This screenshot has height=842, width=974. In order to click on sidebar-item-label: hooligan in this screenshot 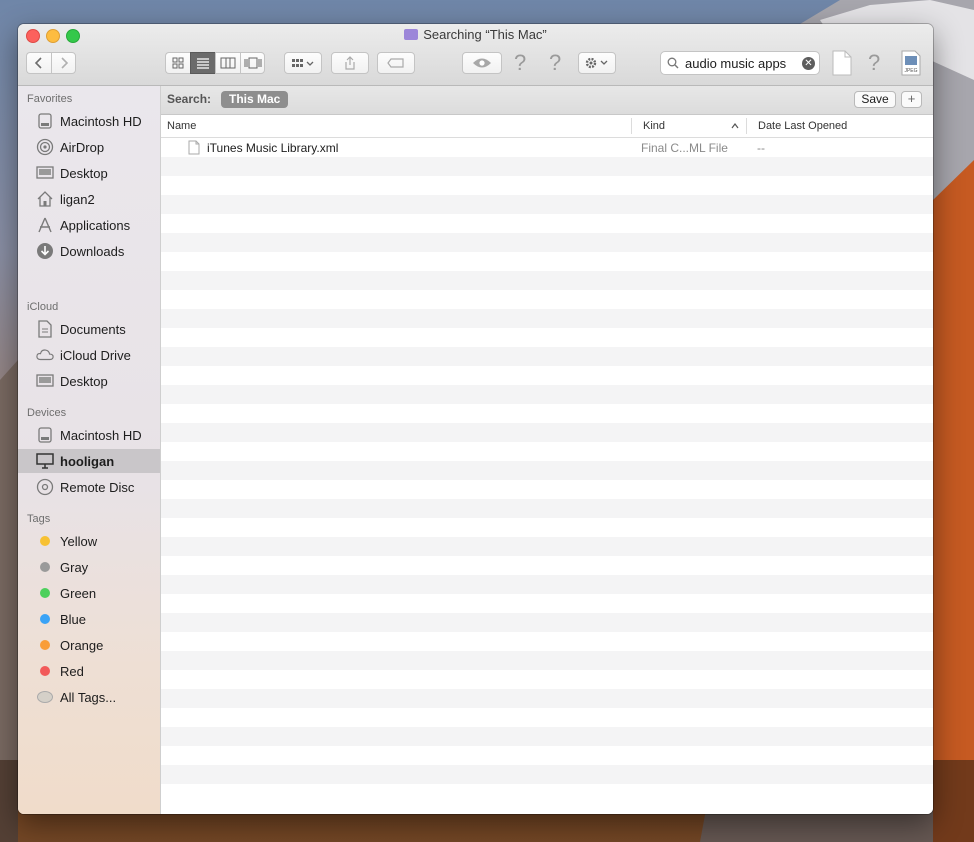, I will do `click(87, 461)`.